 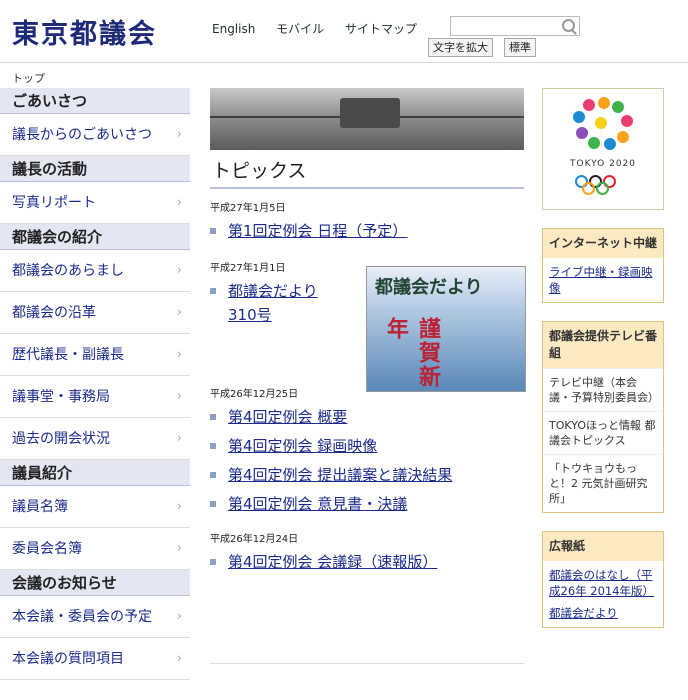 What do you see at coordinates (603, 483) in the screenshot?
I see `tv-program-item: 「トウキョウもっと！2 元気計画研究所」` at bounding box center [603, 483].